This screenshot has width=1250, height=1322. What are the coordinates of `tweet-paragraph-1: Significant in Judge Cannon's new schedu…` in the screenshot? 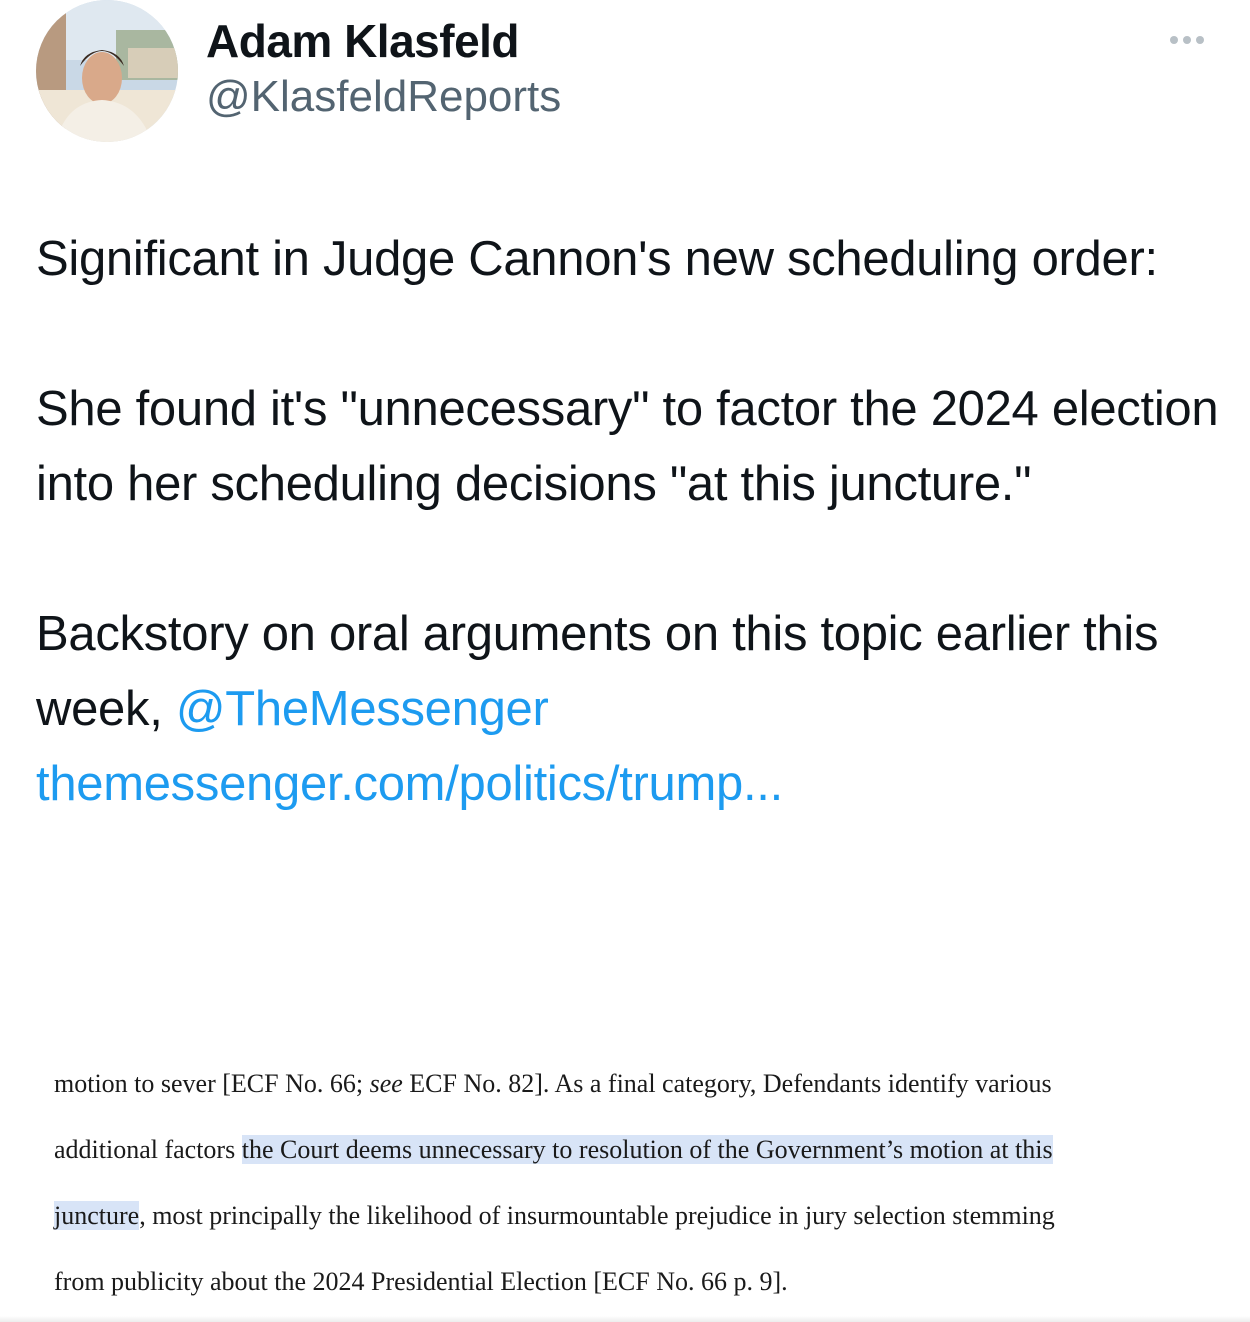 It's located at (597, 259).